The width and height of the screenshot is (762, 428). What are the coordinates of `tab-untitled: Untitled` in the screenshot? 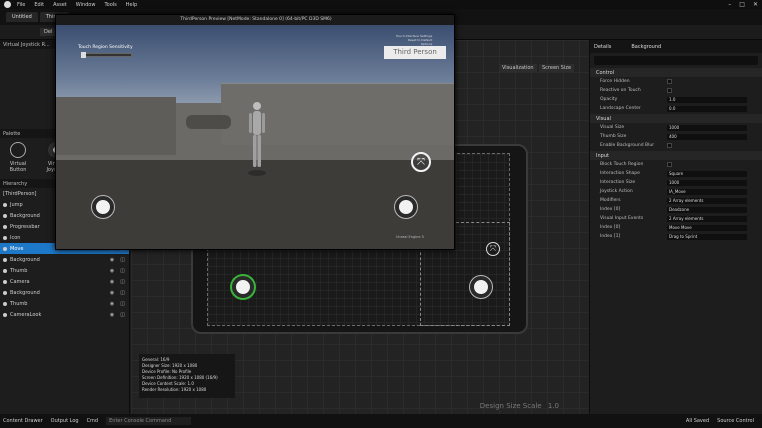 It's located at (22, 17).